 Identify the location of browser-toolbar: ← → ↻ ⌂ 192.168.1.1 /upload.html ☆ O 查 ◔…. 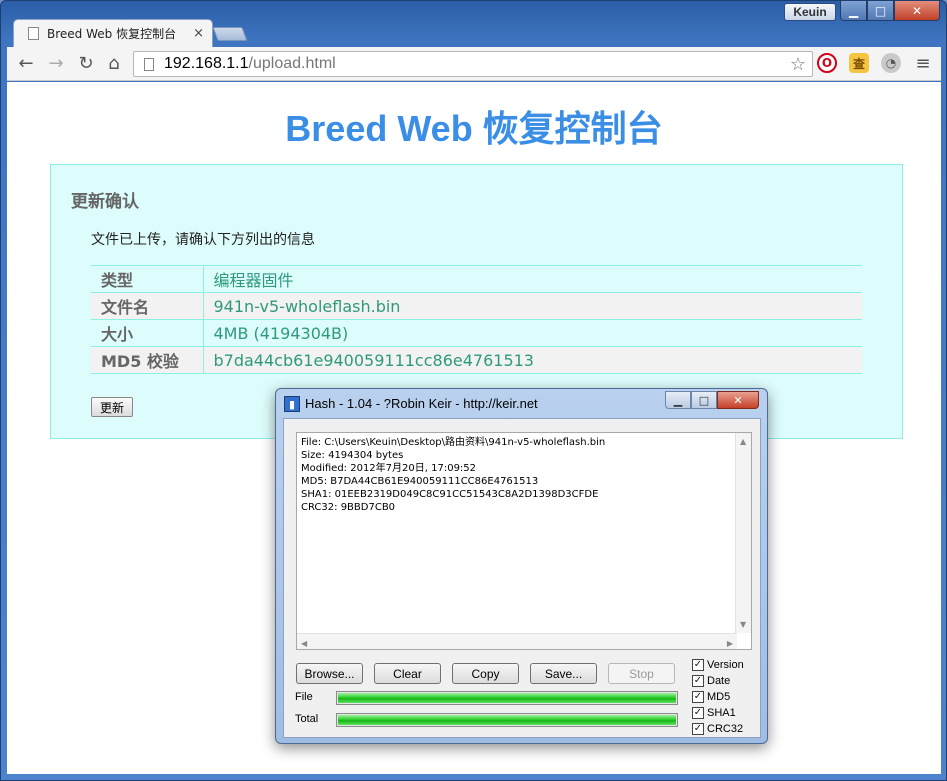
(474, 64).